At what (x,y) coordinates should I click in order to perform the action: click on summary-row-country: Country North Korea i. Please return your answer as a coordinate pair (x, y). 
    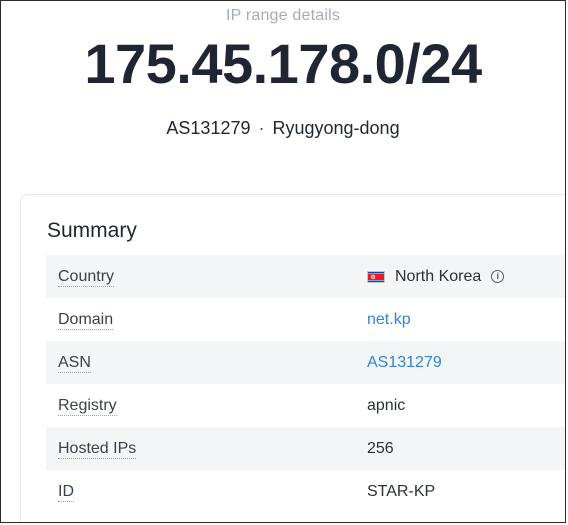
    Looking at the image, I should click on (305, 276).